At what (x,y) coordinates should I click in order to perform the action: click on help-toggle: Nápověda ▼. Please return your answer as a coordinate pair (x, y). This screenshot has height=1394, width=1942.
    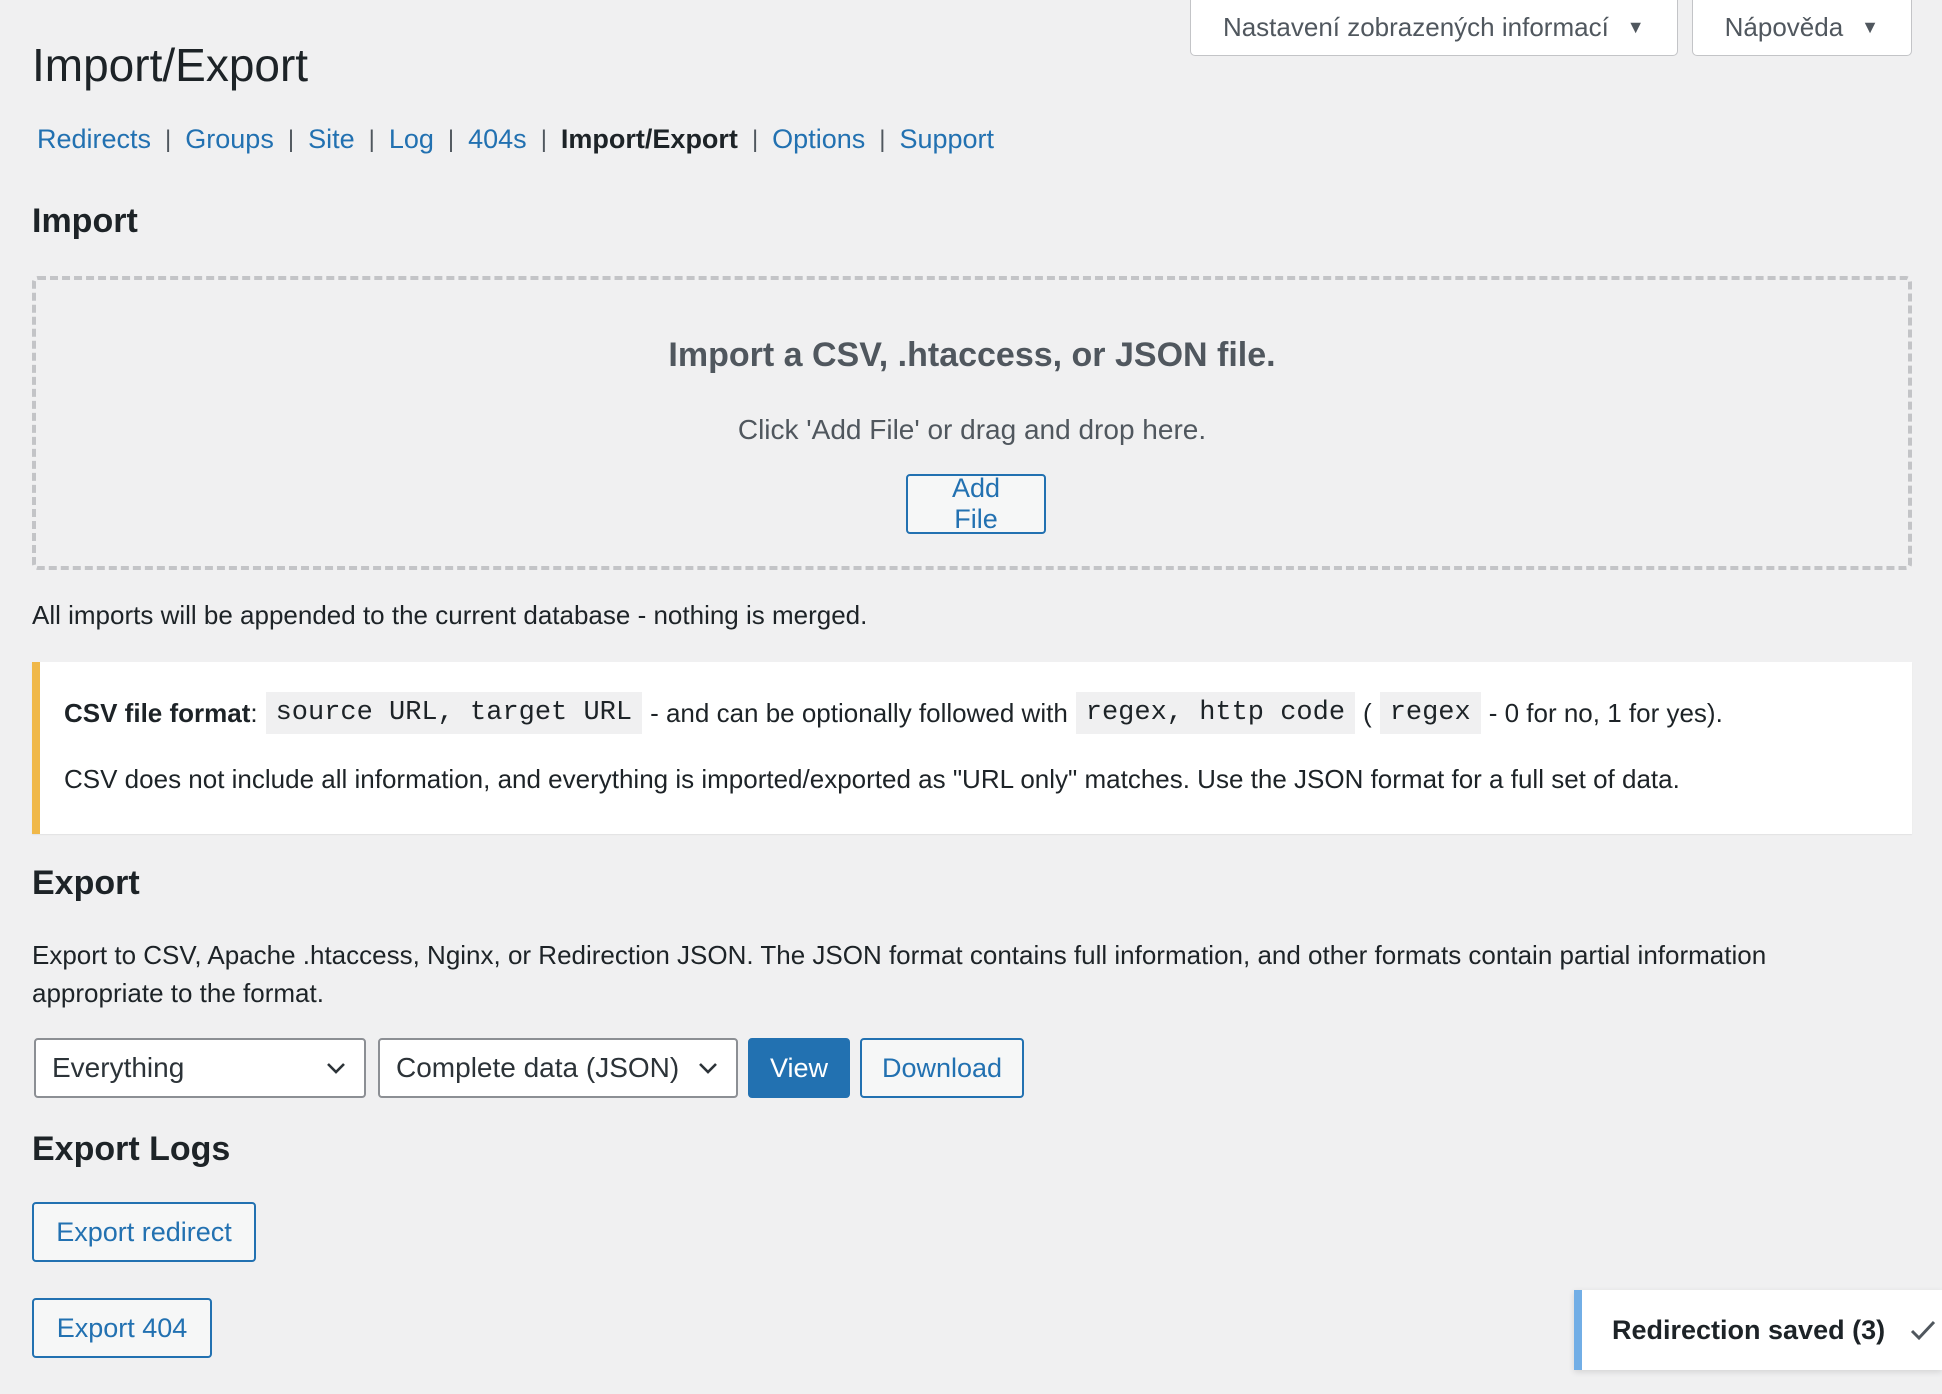
    Looking at the image, I should click on (1801, 28).